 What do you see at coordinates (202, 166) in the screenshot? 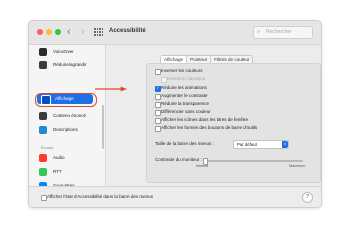
I see `contrast-min-label: Normal` at bounding box center [202, 166].